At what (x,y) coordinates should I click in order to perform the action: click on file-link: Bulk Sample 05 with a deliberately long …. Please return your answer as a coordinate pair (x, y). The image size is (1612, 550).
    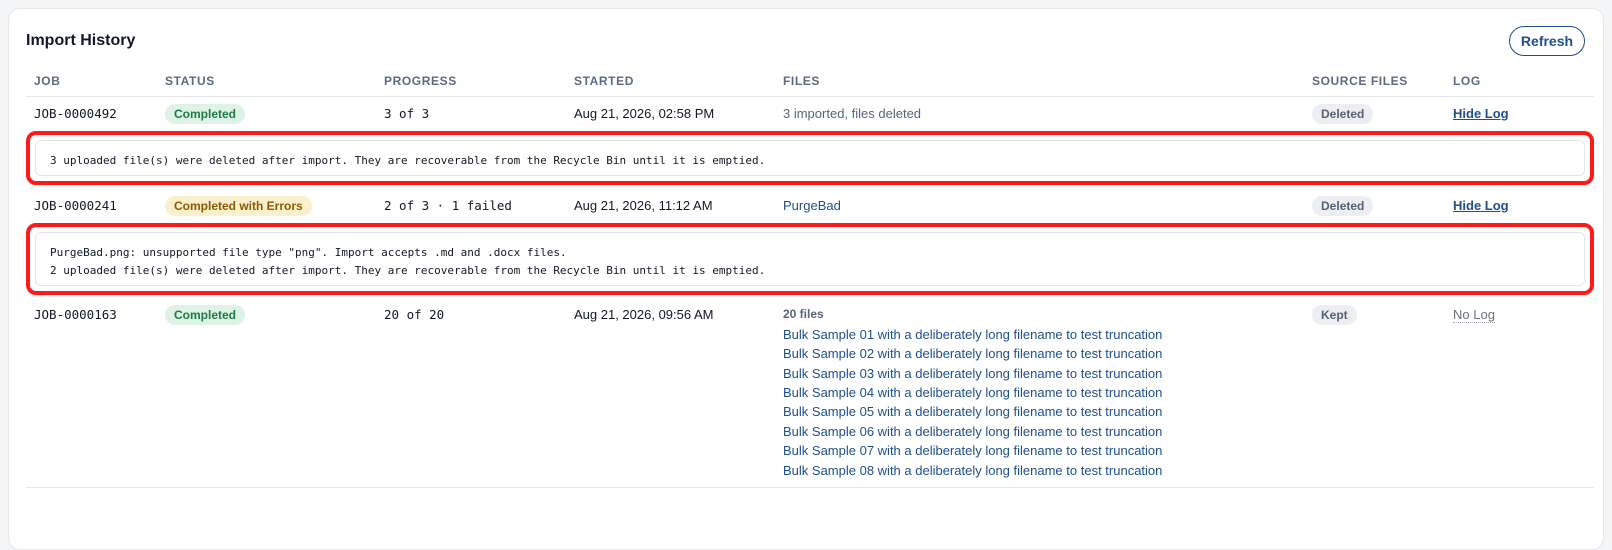
    Looking at the image, I should click on (972, 411).